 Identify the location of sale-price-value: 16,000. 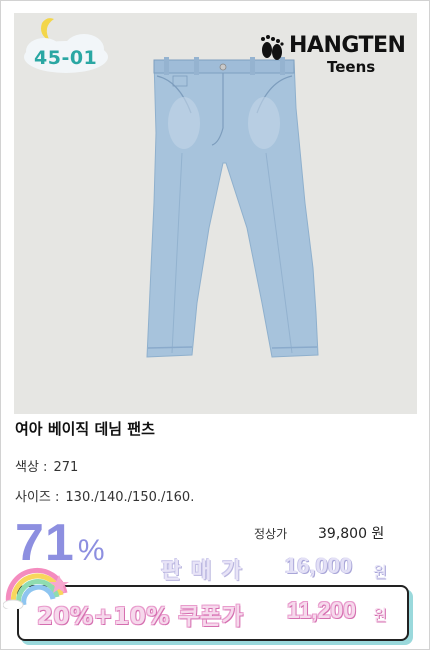
(319, 565).